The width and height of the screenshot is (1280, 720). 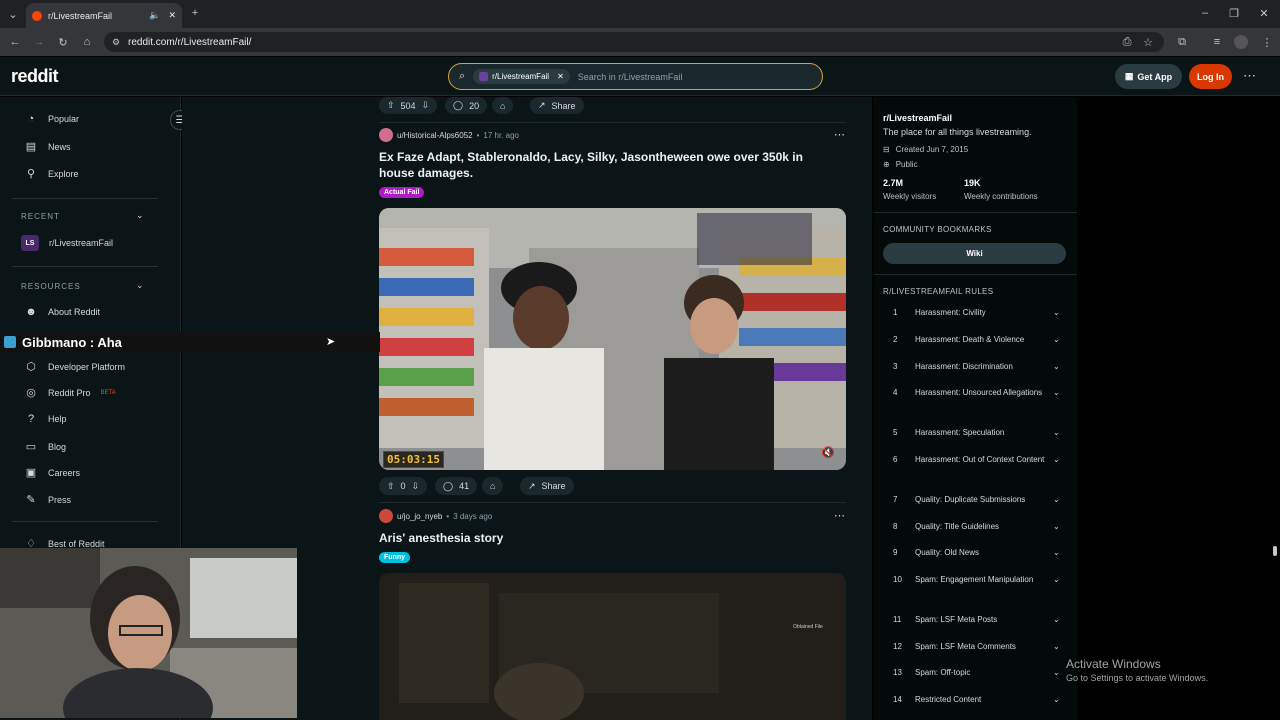 I want to click on comment-icon: ◯, so click(x=448, y=485).